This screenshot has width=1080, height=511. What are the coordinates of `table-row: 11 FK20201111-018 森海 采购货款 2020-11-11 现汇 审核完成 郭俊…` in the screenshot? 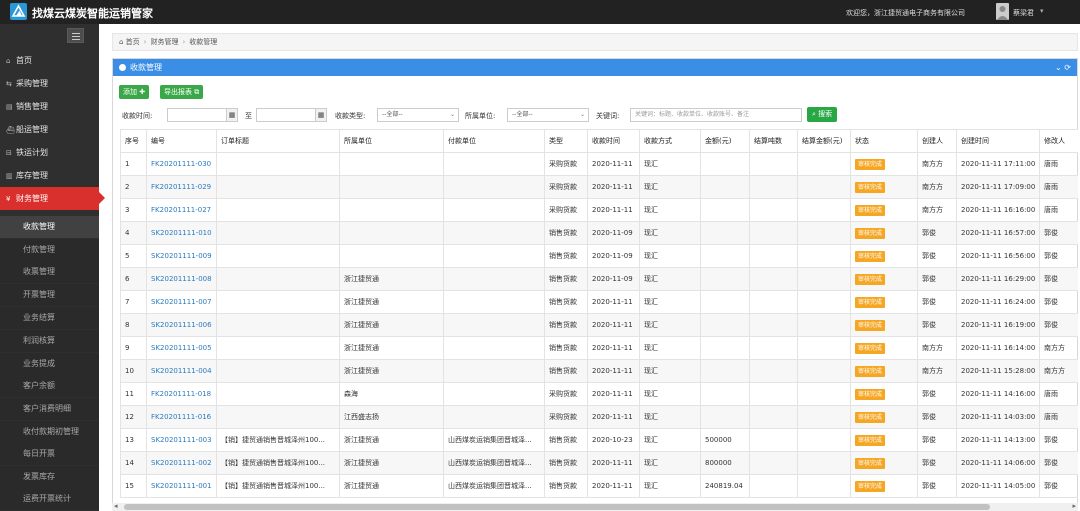 It's located at (599, 394).